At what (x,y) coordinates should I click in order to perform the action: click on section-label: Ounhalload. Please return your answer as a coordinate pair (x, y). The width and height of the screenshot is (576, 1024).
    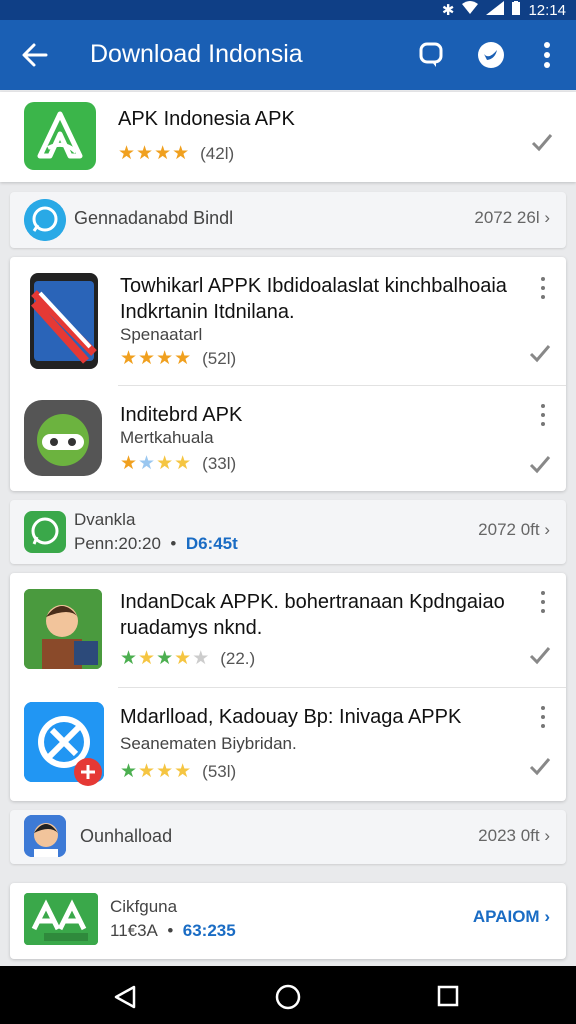
    Looking at the image, I should click on (126, 836).